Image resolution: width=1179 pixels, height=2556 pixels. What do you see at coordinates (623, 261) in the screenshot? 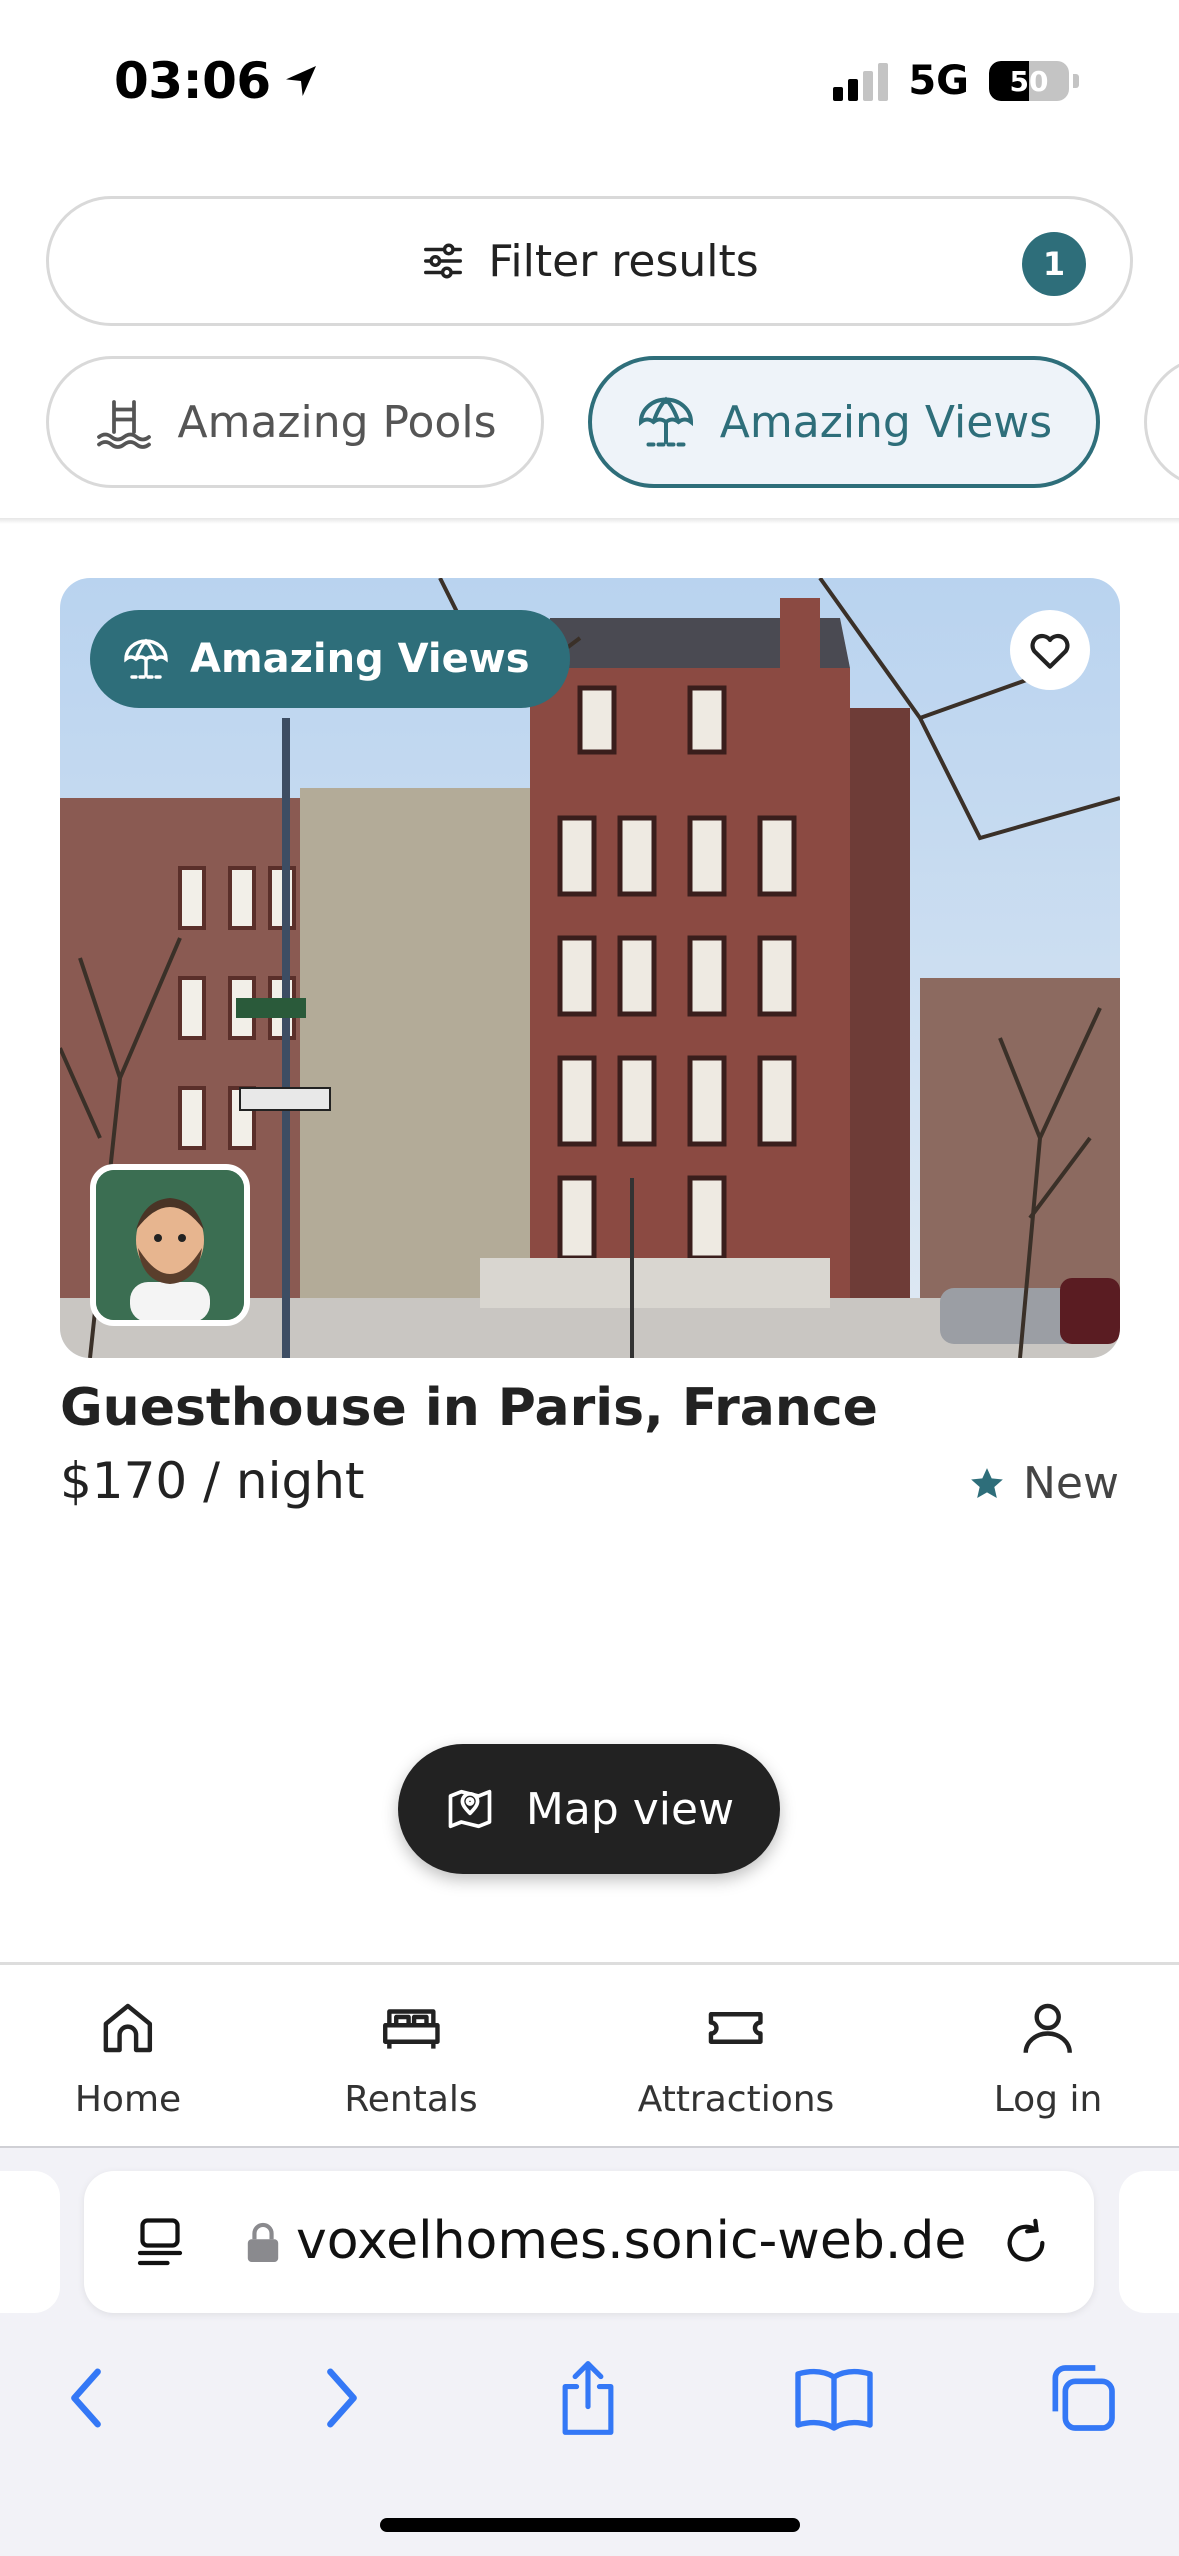
I see `filter-results-label: Filter results` at bounding box center [623, 261].